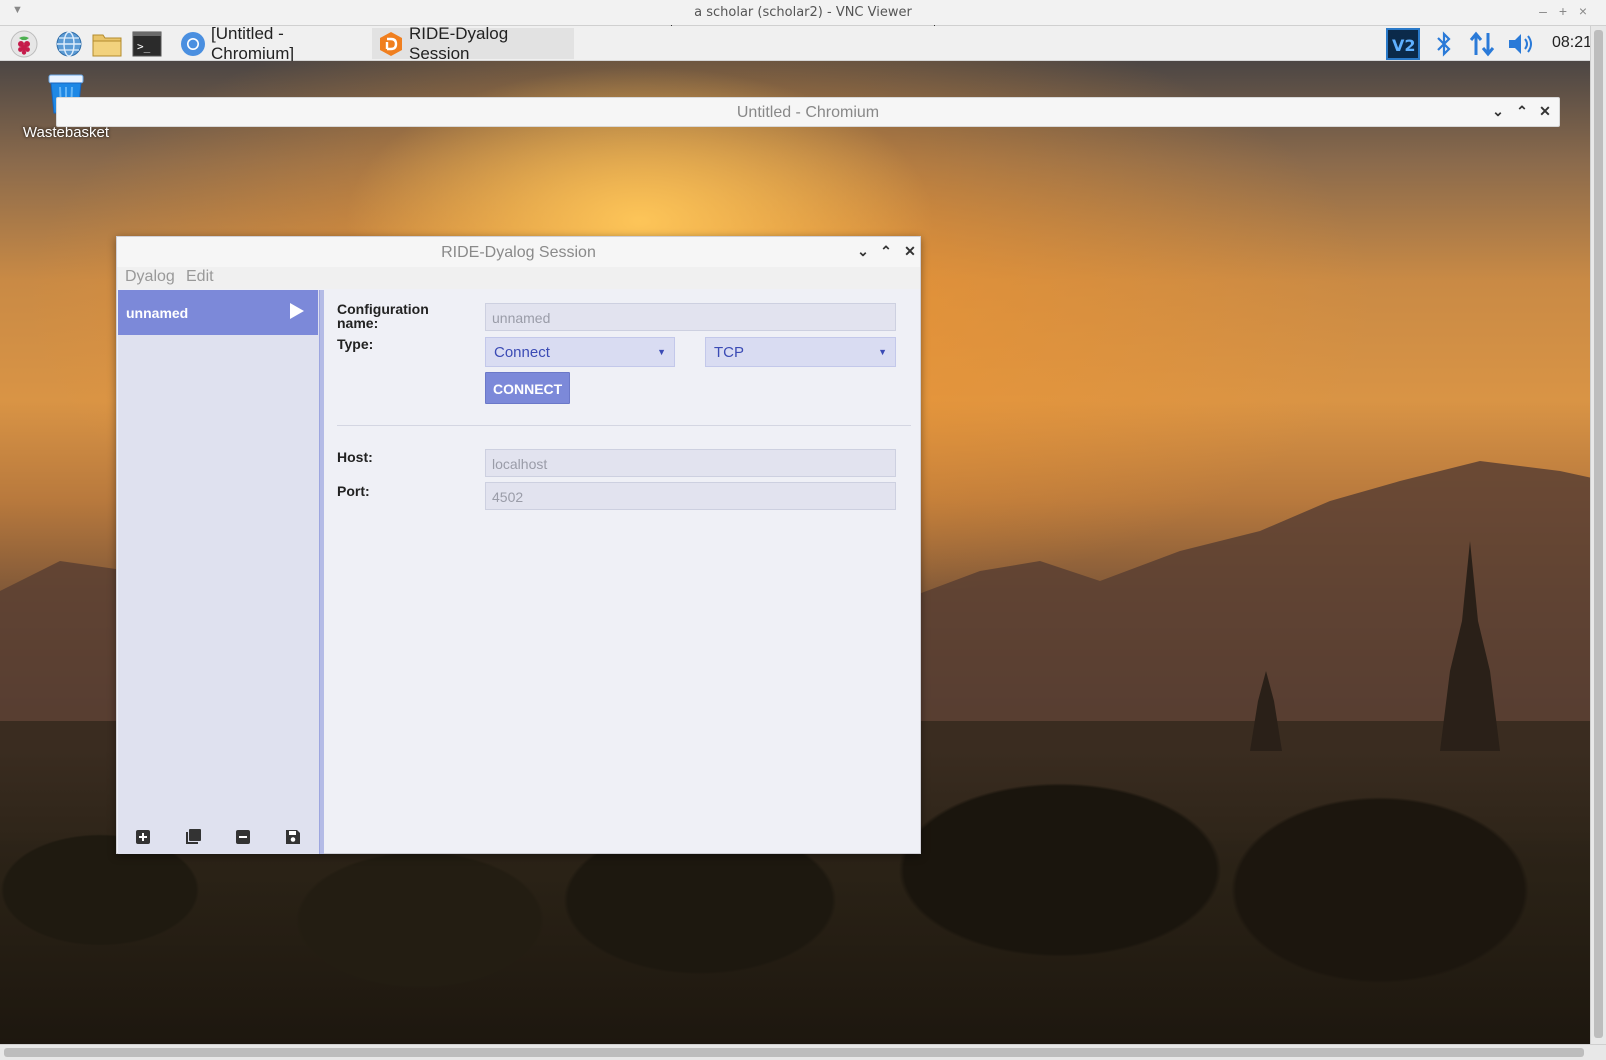 The width and height of the screenshot is (1606, 1060). Describe the element at coordinates (522, 352) in the screenshot. I see `type-select-value: Connect` at that location.